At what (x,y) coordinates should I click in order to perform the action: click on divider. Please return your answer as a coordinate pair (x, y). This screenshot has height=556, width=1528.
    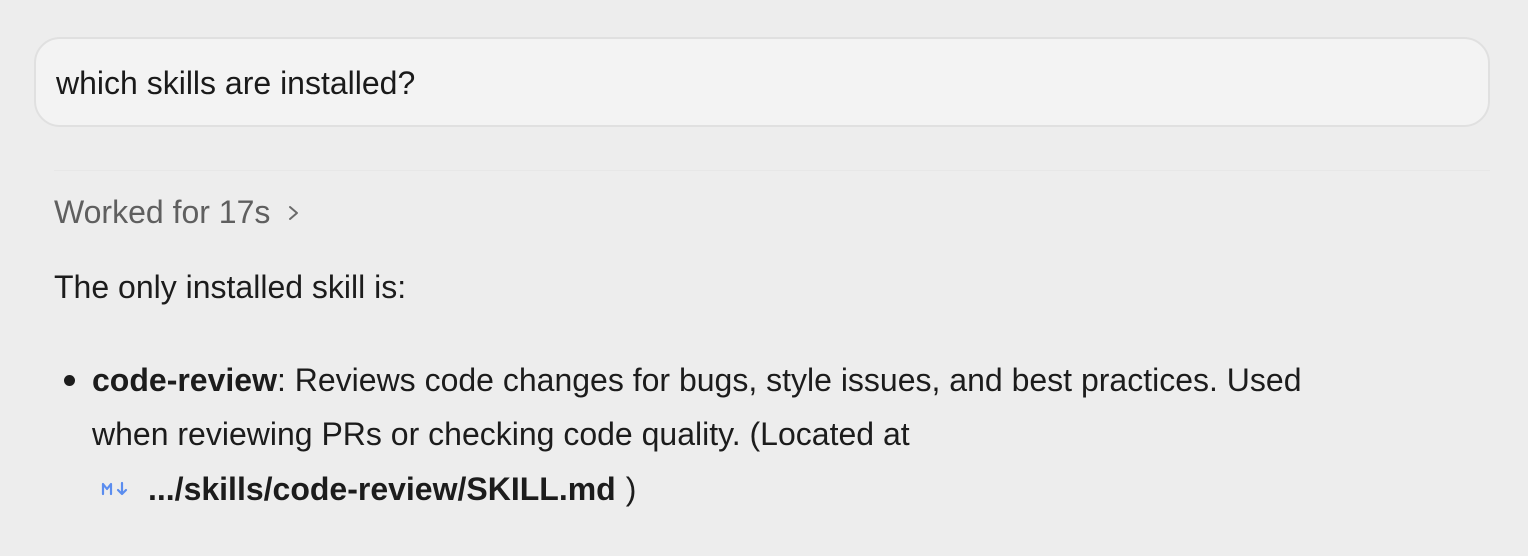
    Looking at the image, I should click on (772, 170).